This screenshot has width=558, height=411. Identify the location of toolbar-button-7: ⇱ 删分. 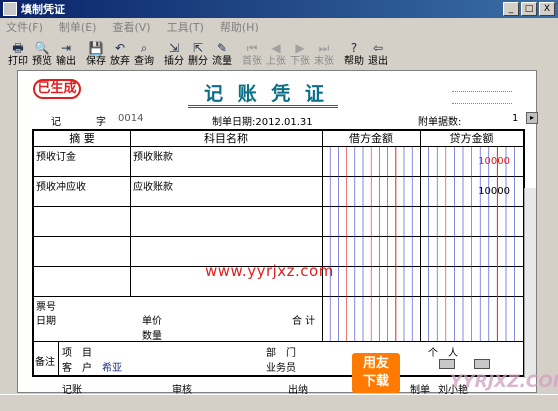
(198, 52).